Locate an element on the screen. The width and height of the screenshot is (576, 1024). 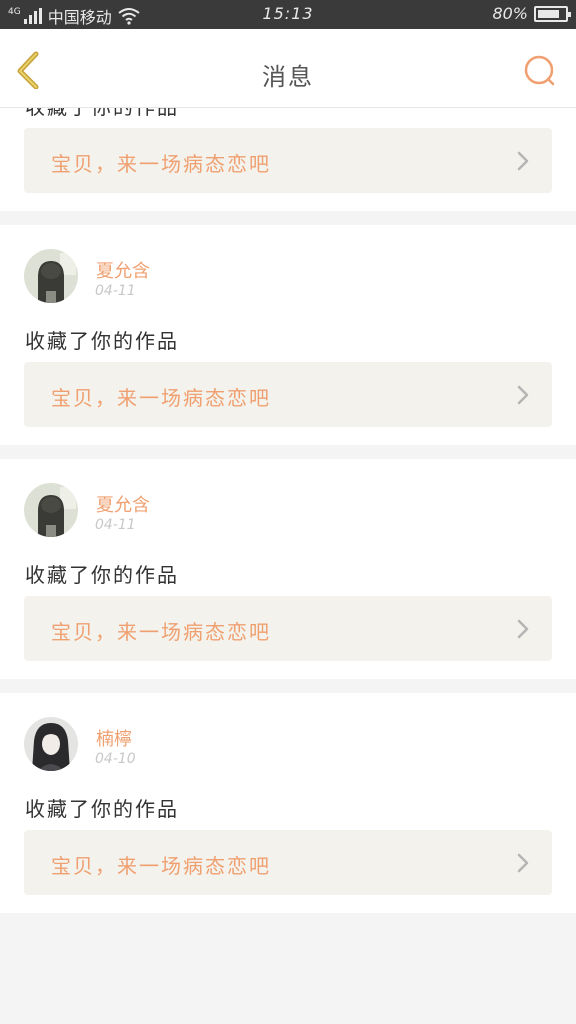
message-date: 04-10 is located at coordinates (115, 759).